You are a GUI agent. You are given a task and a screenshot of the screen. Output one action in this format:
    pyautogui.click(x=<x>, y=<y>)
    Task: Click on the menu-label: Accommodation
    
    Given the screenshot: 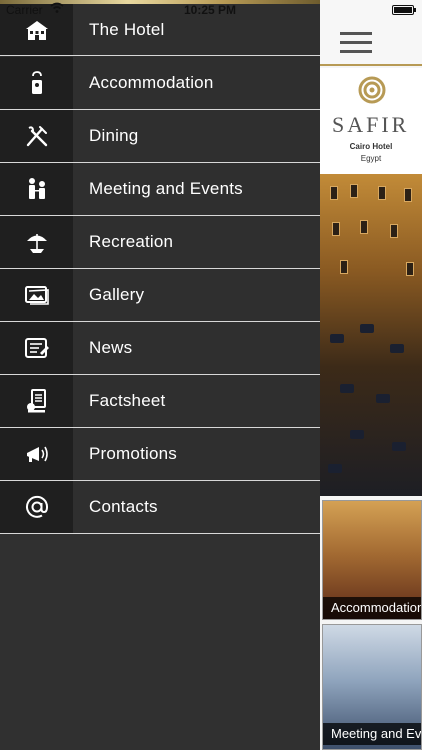 What is the action you would take?
    pyautogui.click(x=196, y=83)
    